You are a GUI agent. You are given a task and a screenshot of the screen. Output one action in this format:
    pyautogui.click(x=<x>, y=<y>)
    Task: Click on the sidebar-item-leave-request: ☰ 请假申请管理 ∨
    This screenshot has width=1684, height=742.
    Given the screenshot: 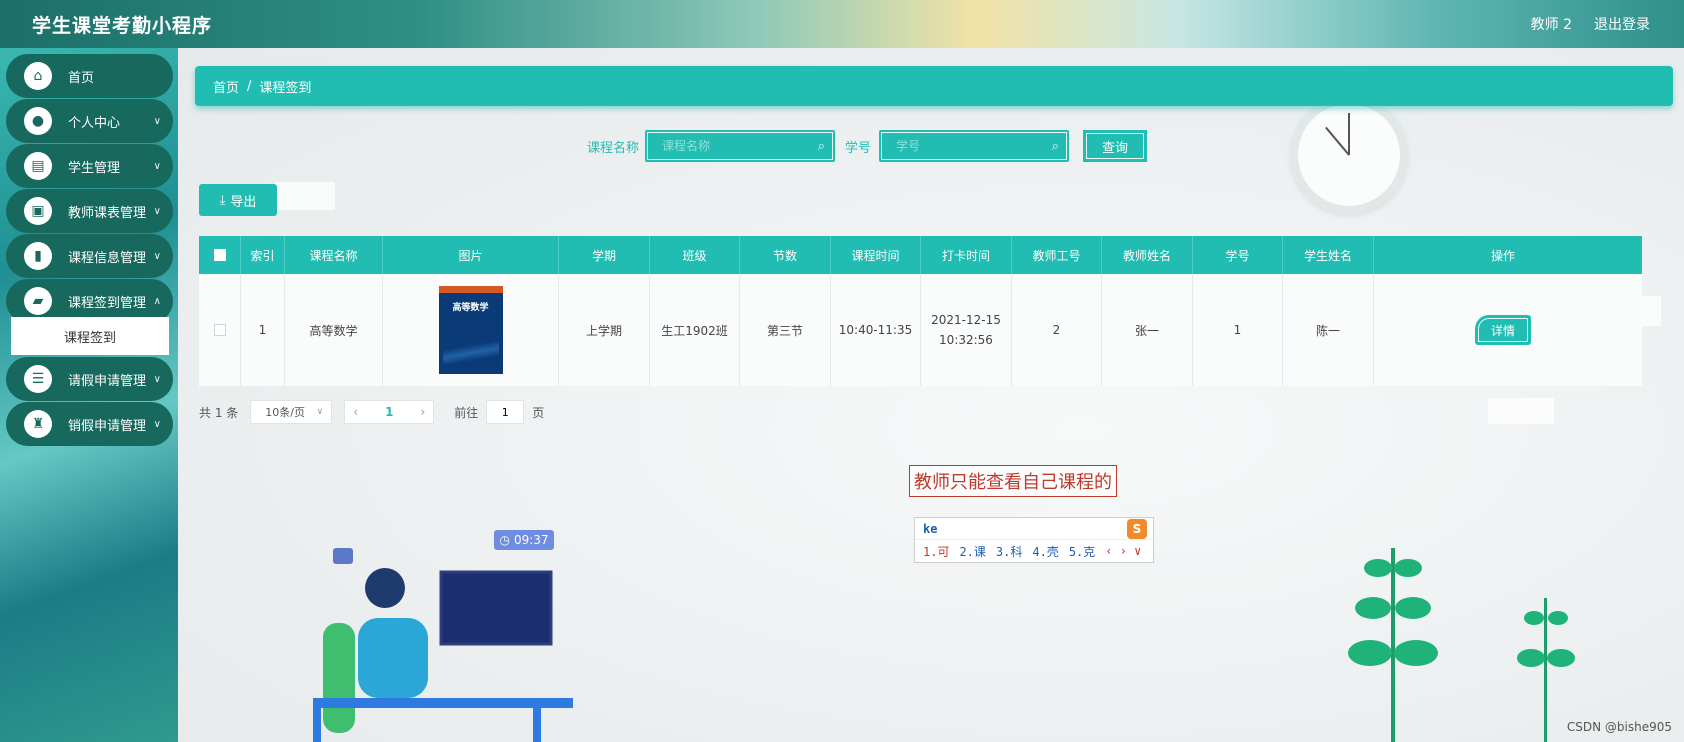 What is the action you would take?
    pyautogui.click(x=89, y=379)
    